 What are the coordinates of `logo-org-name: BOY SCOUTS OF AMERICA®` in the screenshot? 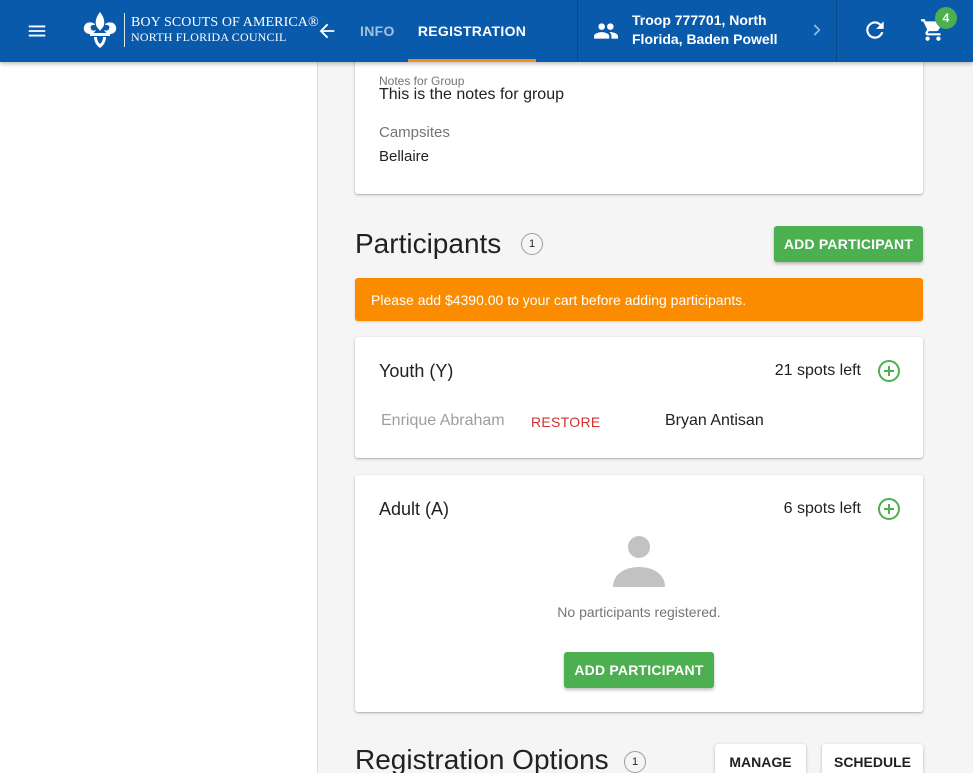 It's located at (225, 23).